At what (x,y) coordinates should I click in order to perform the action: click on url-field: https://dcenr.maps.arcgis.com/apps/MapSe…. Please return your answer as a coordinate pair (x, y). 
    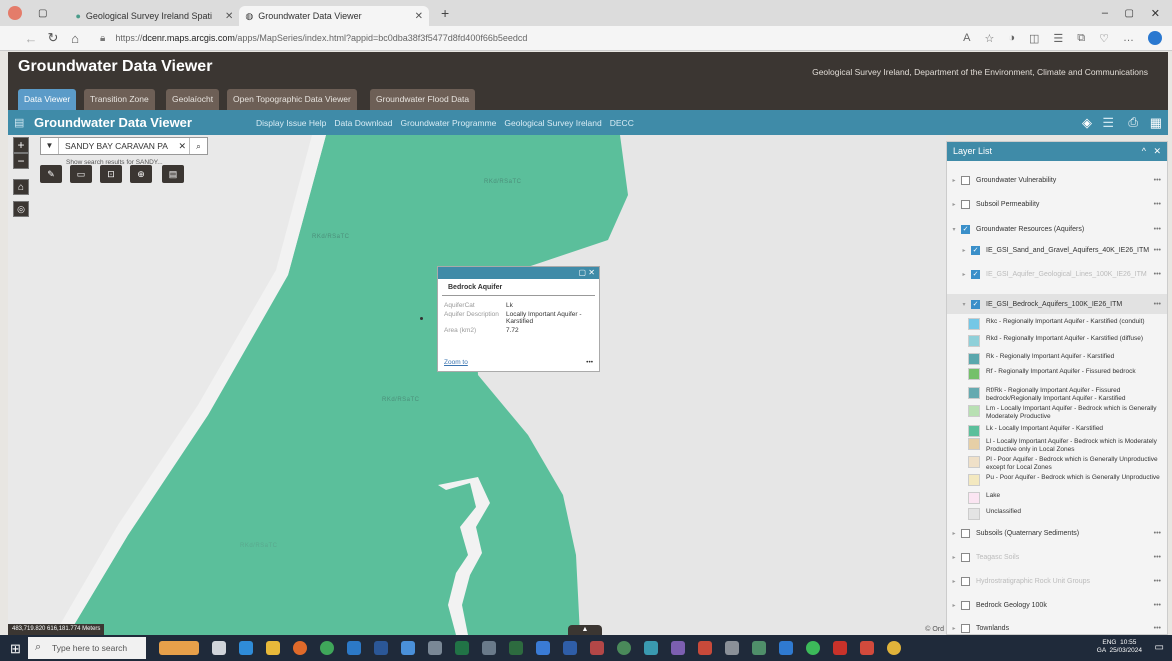
    Looking at the image, I should click on (321, 38).